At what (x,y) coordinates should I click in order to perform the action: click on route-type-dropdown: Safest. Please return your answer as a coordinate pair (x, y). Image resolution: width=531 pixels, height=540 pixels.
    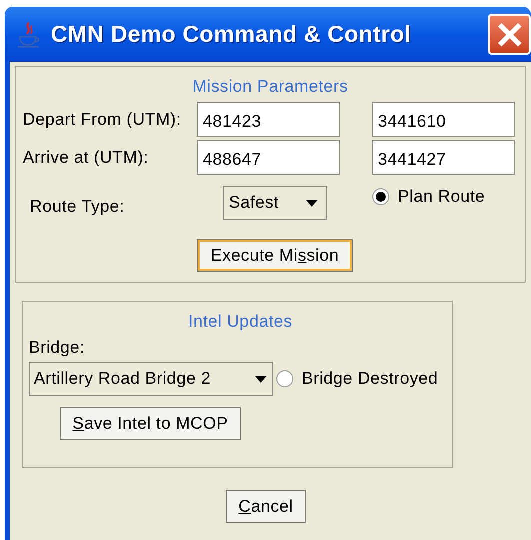
    Looking at the image, I should click on (275, 203).